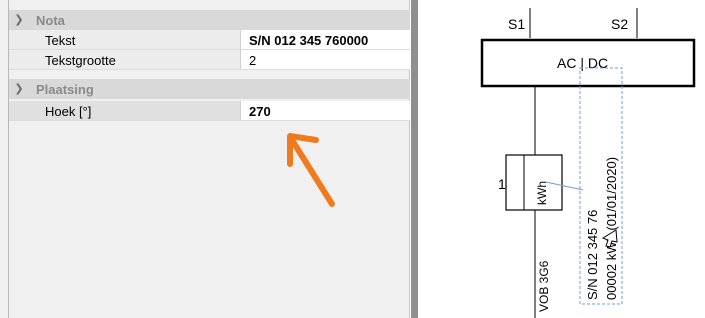 The width and height of the screenshot is (705, 318). Describe the element at coordinates (80, 60) in the screenshot. I see `property-name: Tekstgrootte` at that location.